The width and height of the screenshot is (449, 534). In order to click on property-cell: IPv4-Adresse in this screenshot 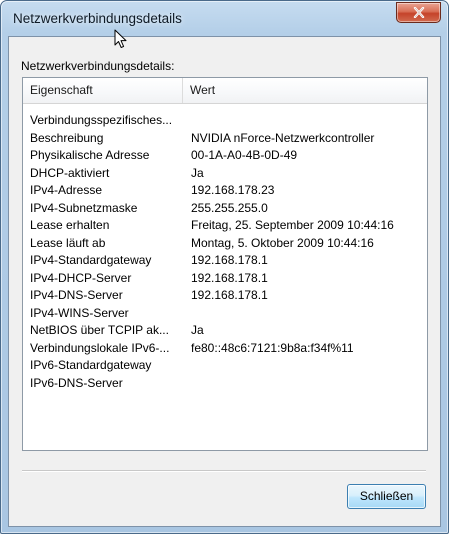, I will do `click(66, 190)`.